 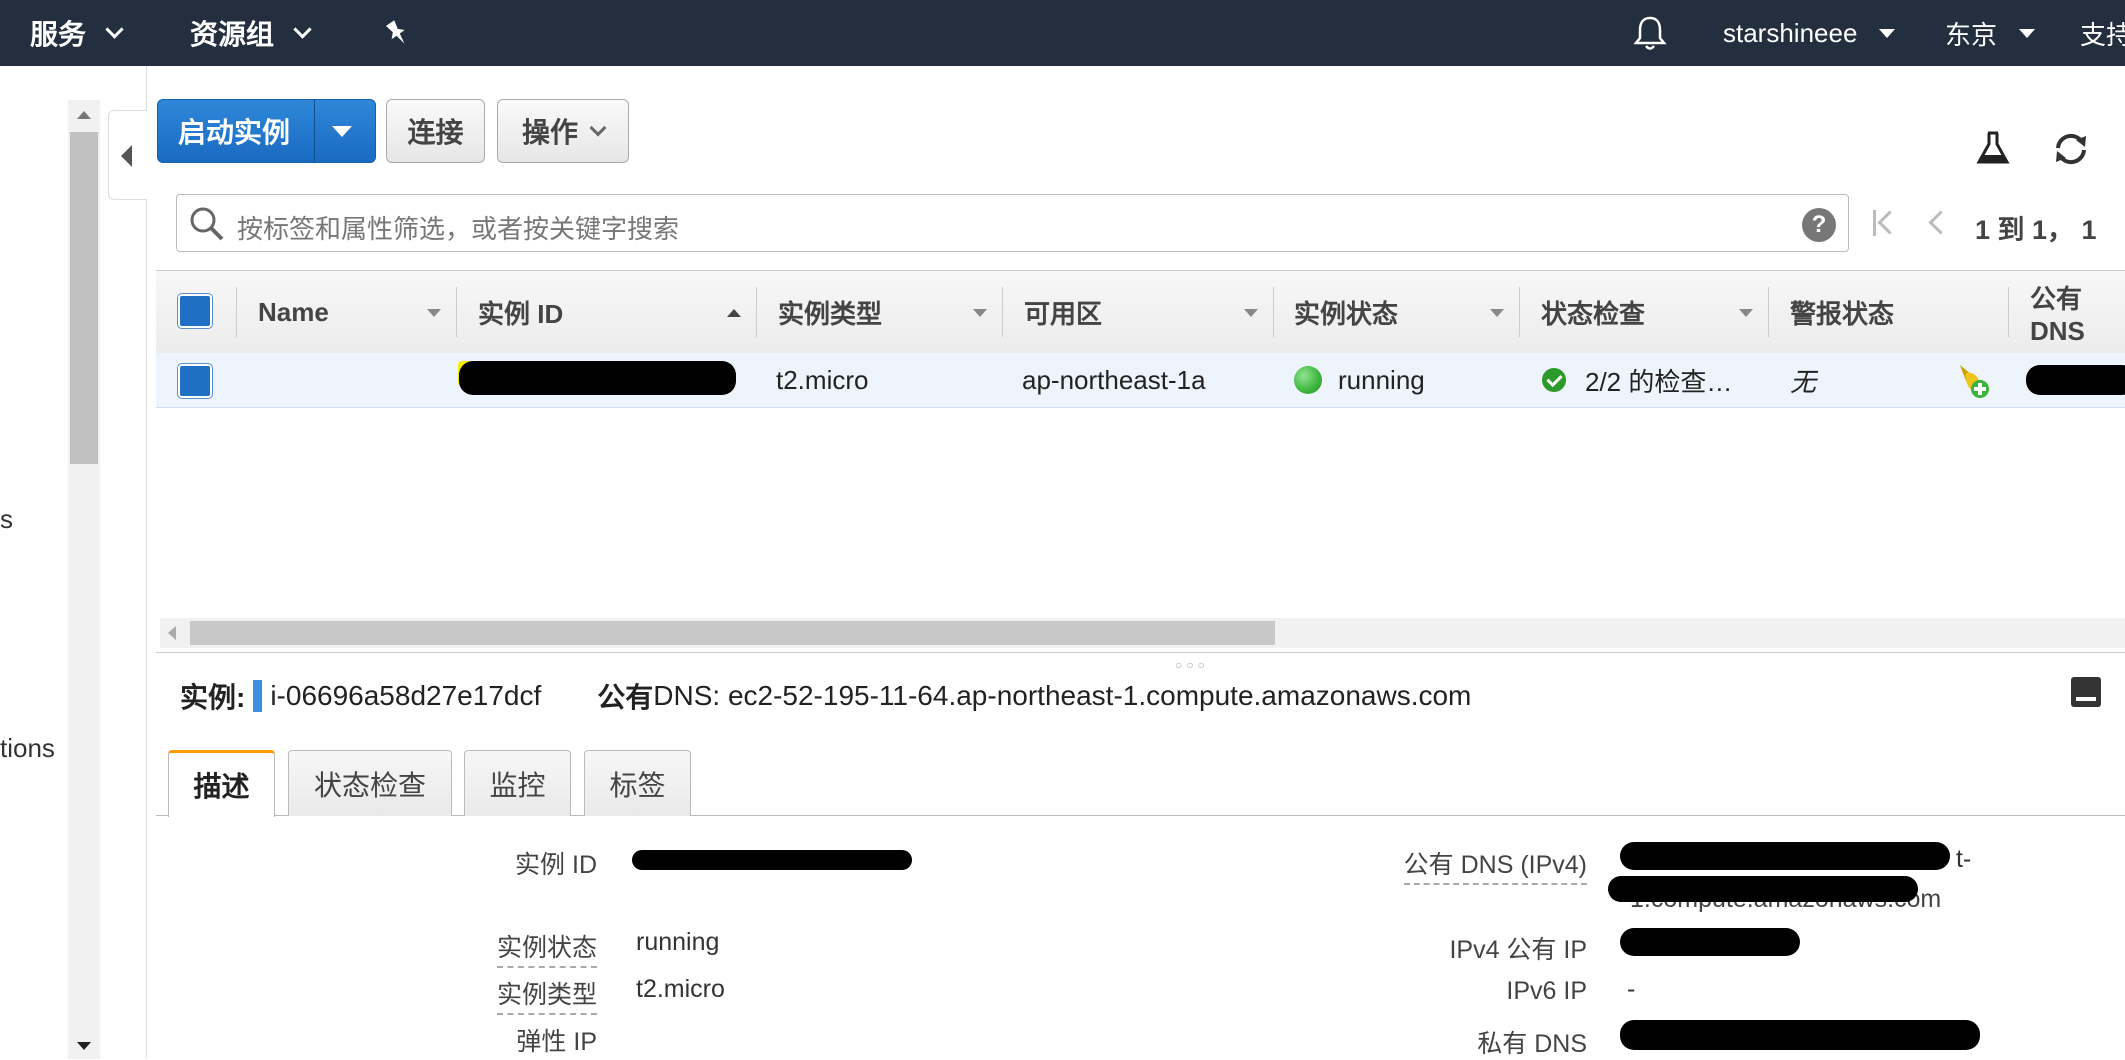 I want to click on instance-id-value: i-06696a58d27e17dcf, so click(x=406, y=695).